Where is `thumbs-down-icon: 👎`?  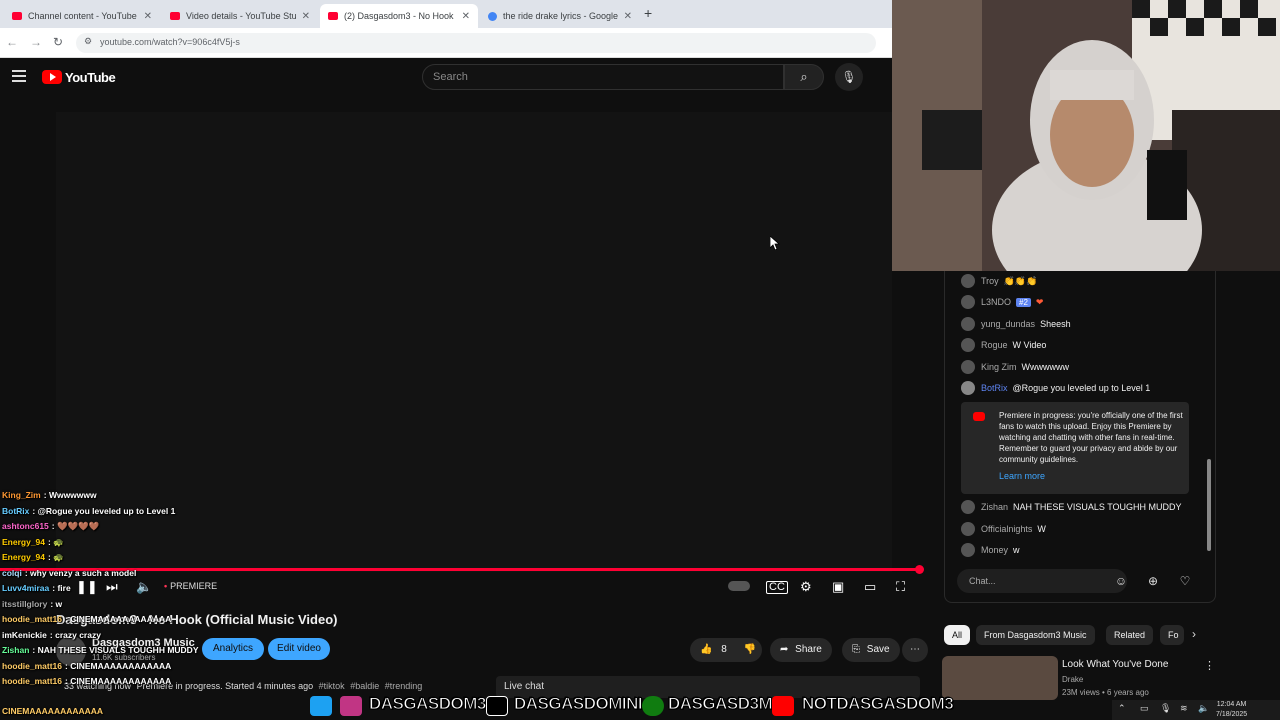
thumbs-down-icon: 👎 is located at coordinates (750, 649).